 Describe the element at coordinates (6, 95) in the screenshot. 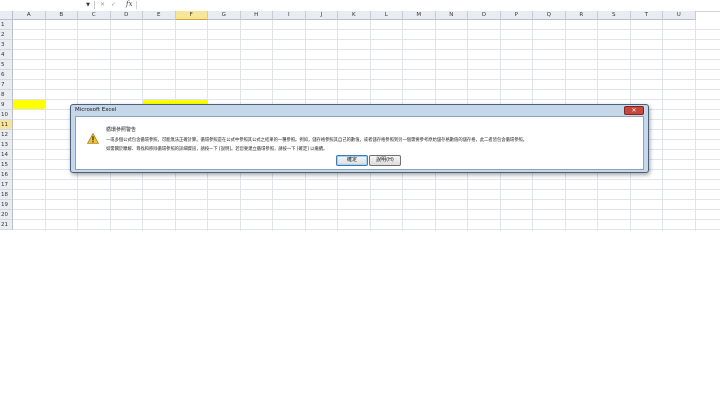

I see `row-header-8: 8` at that location.